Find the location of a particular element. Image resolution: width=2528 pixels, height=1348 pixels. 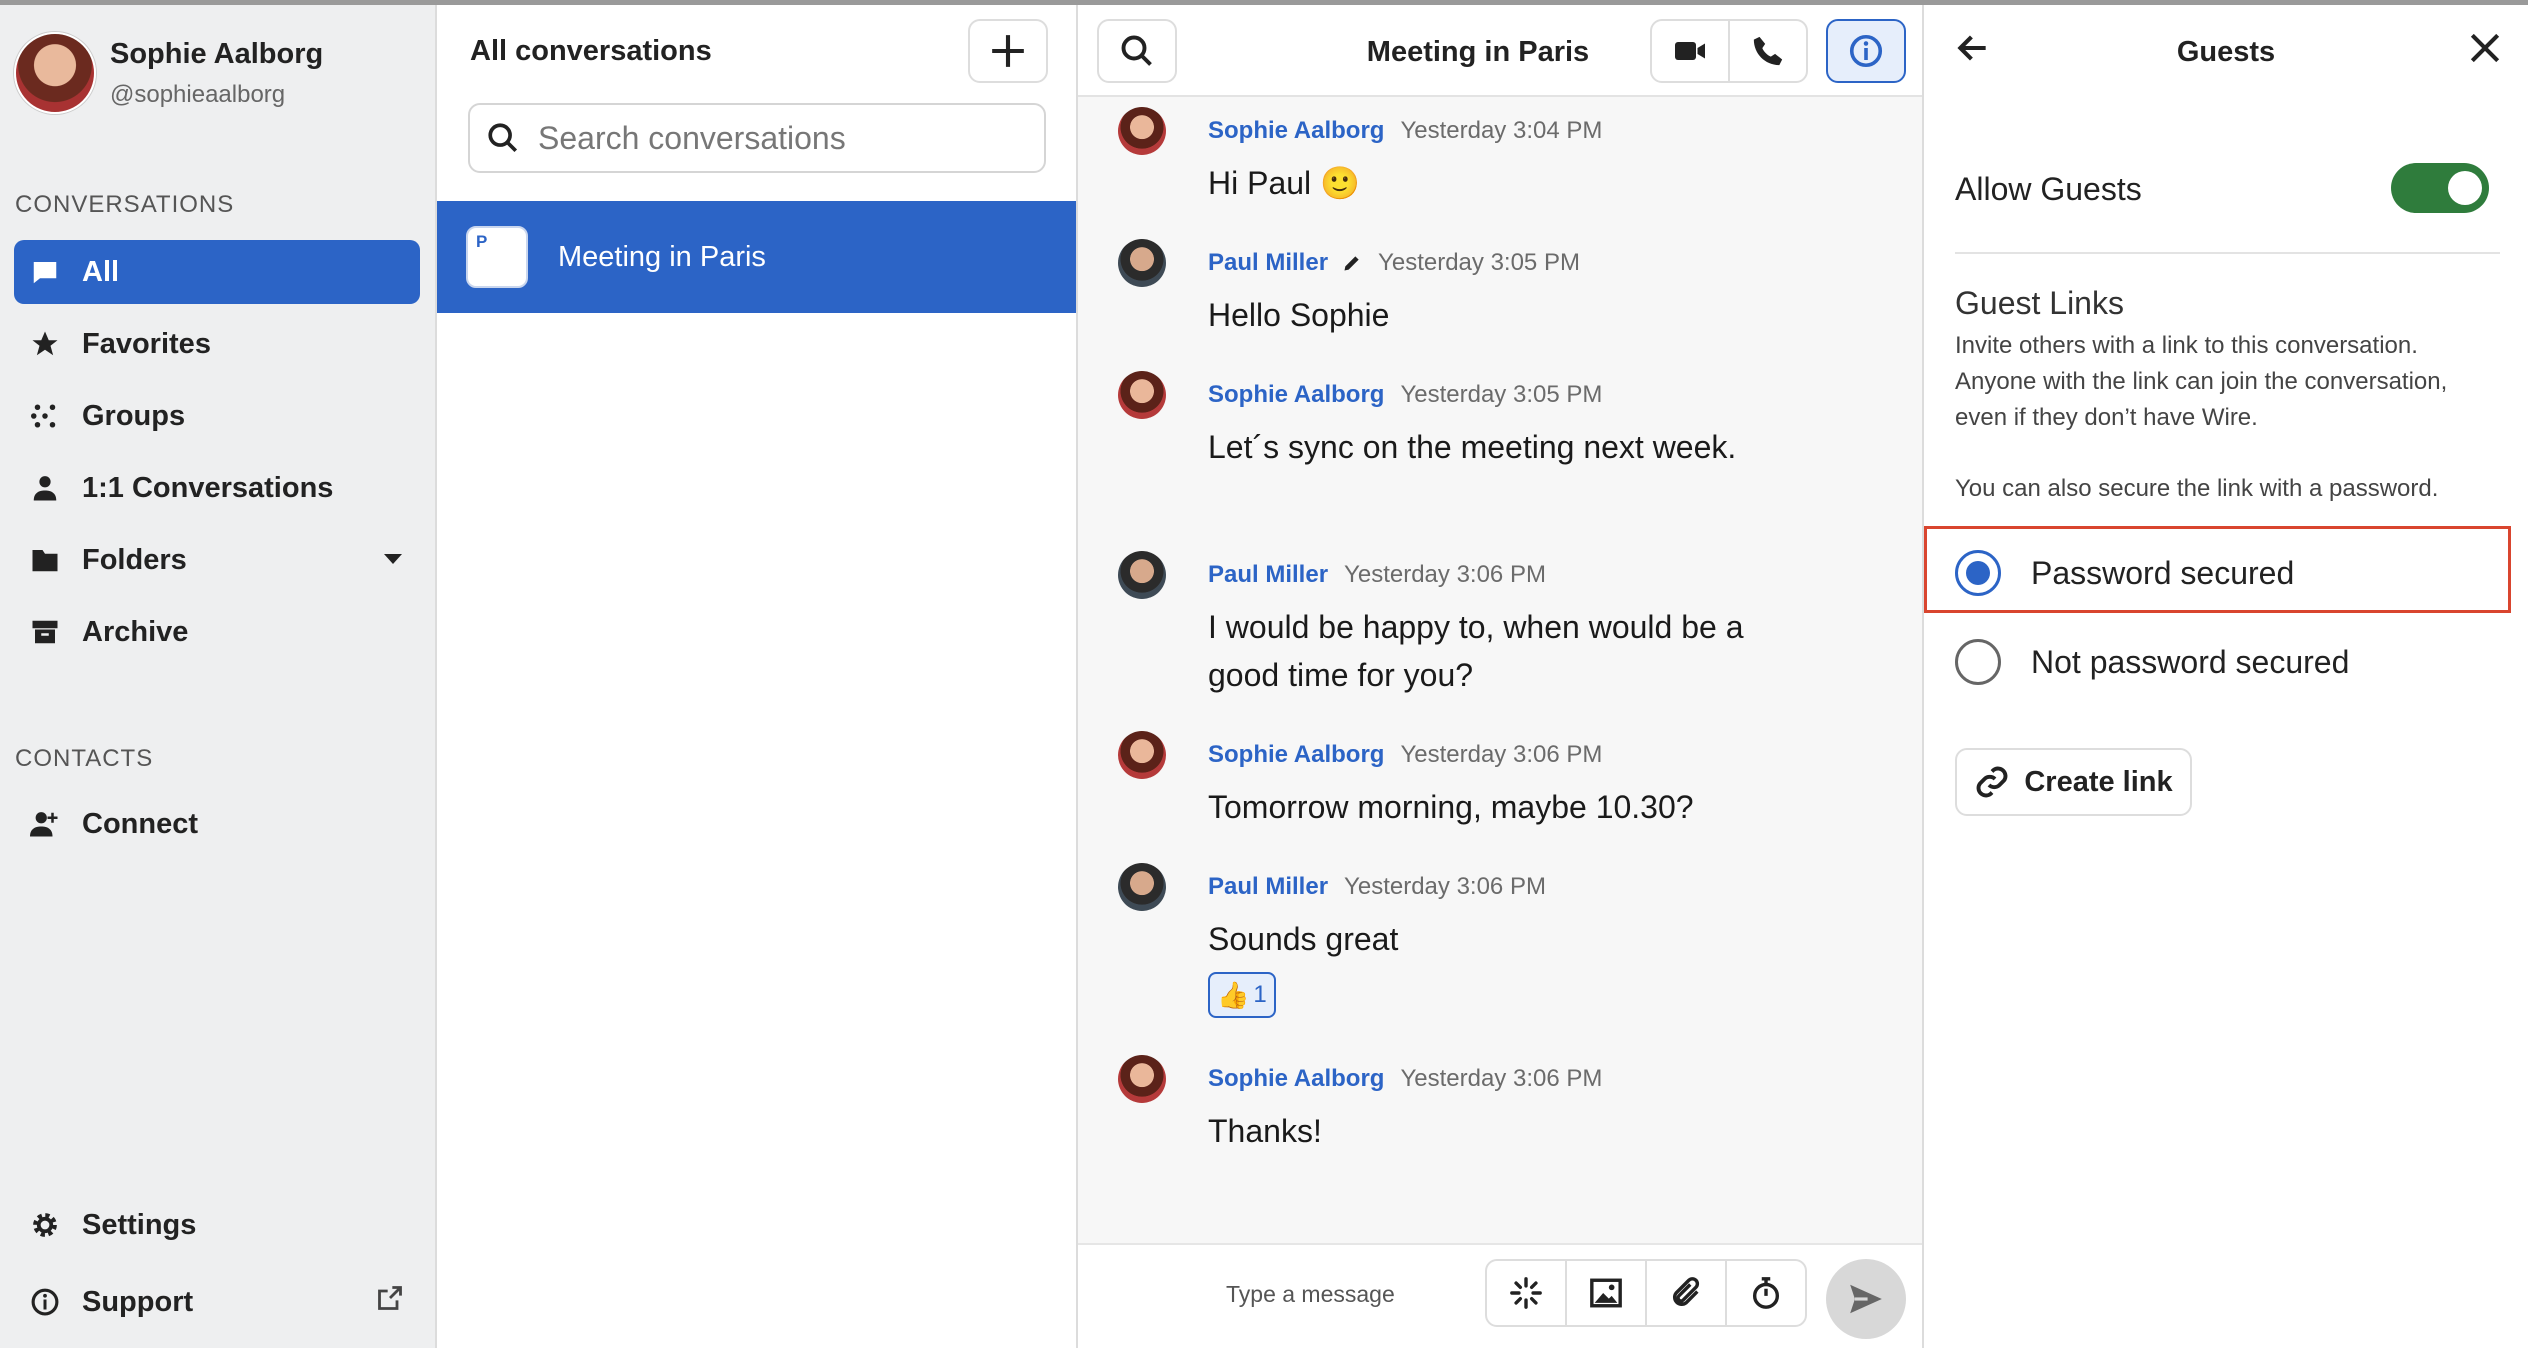

info-icon is located at coordinates (1866, 51).